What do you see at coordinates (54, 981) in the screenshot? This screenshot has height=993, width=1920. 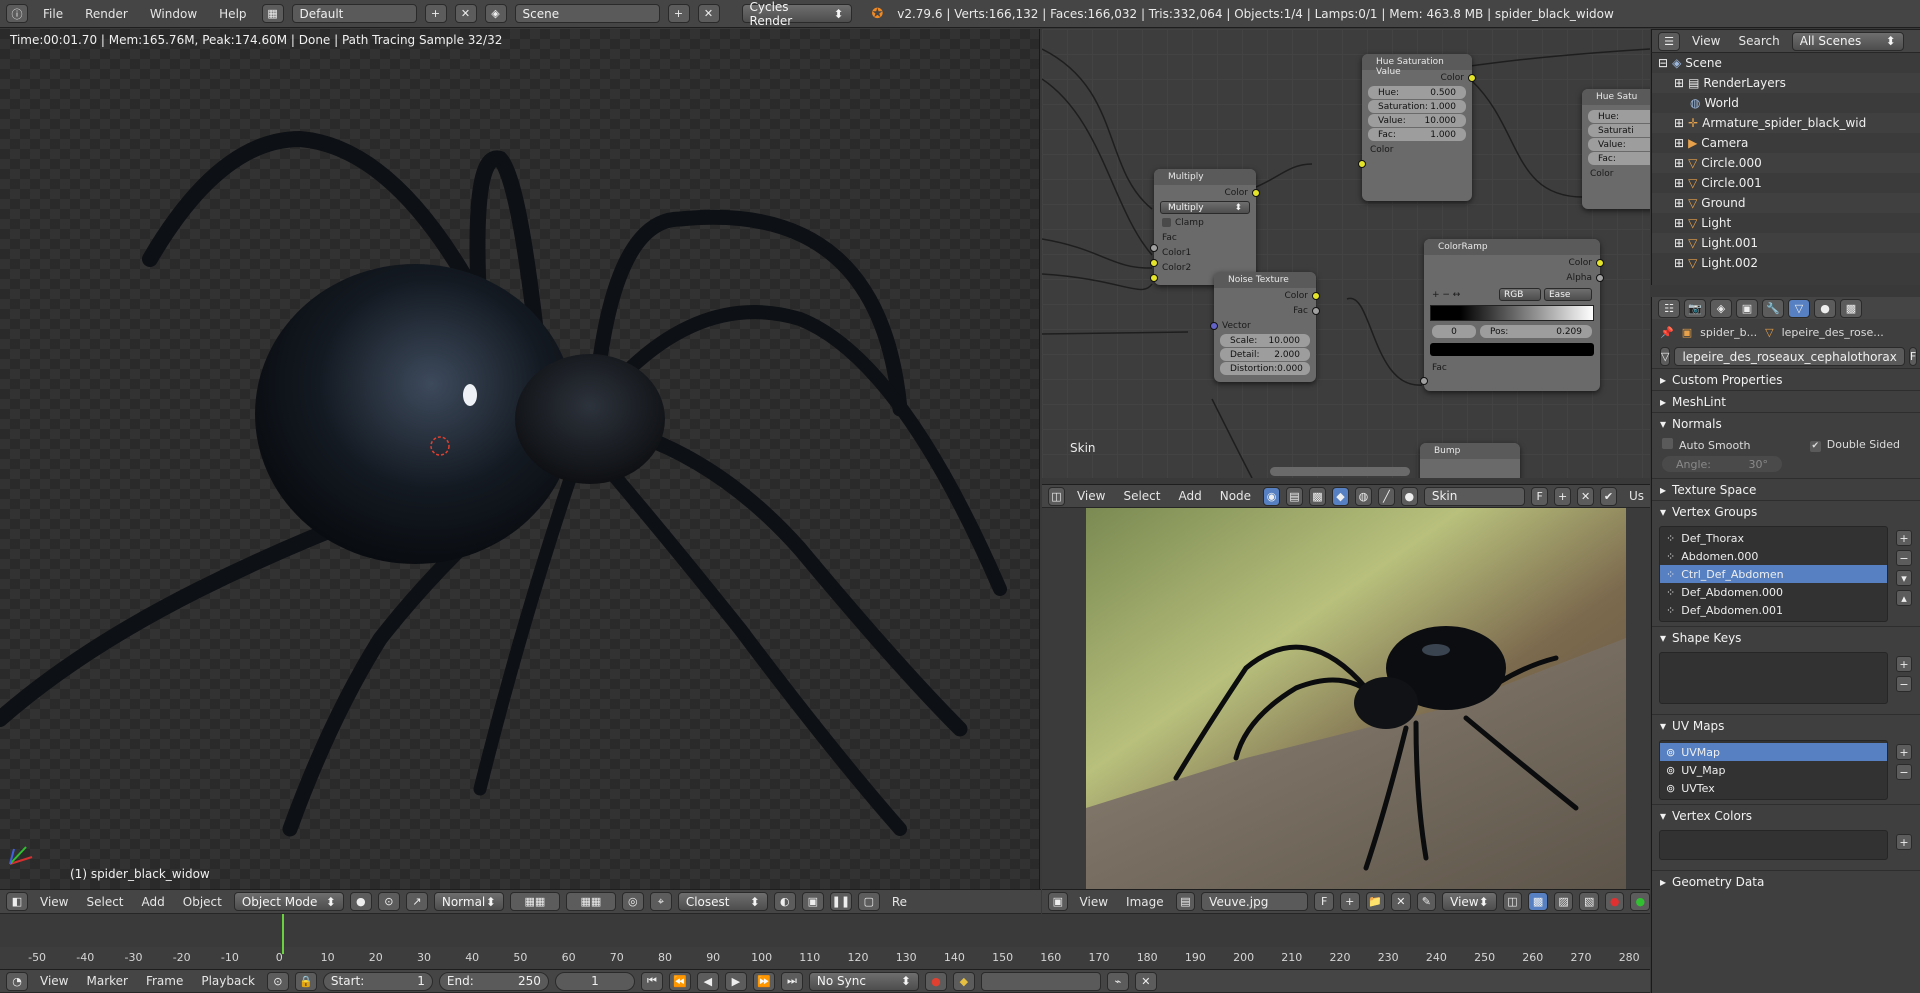 I see `timeline-menu-view: View` at bounding box center [54, 981].